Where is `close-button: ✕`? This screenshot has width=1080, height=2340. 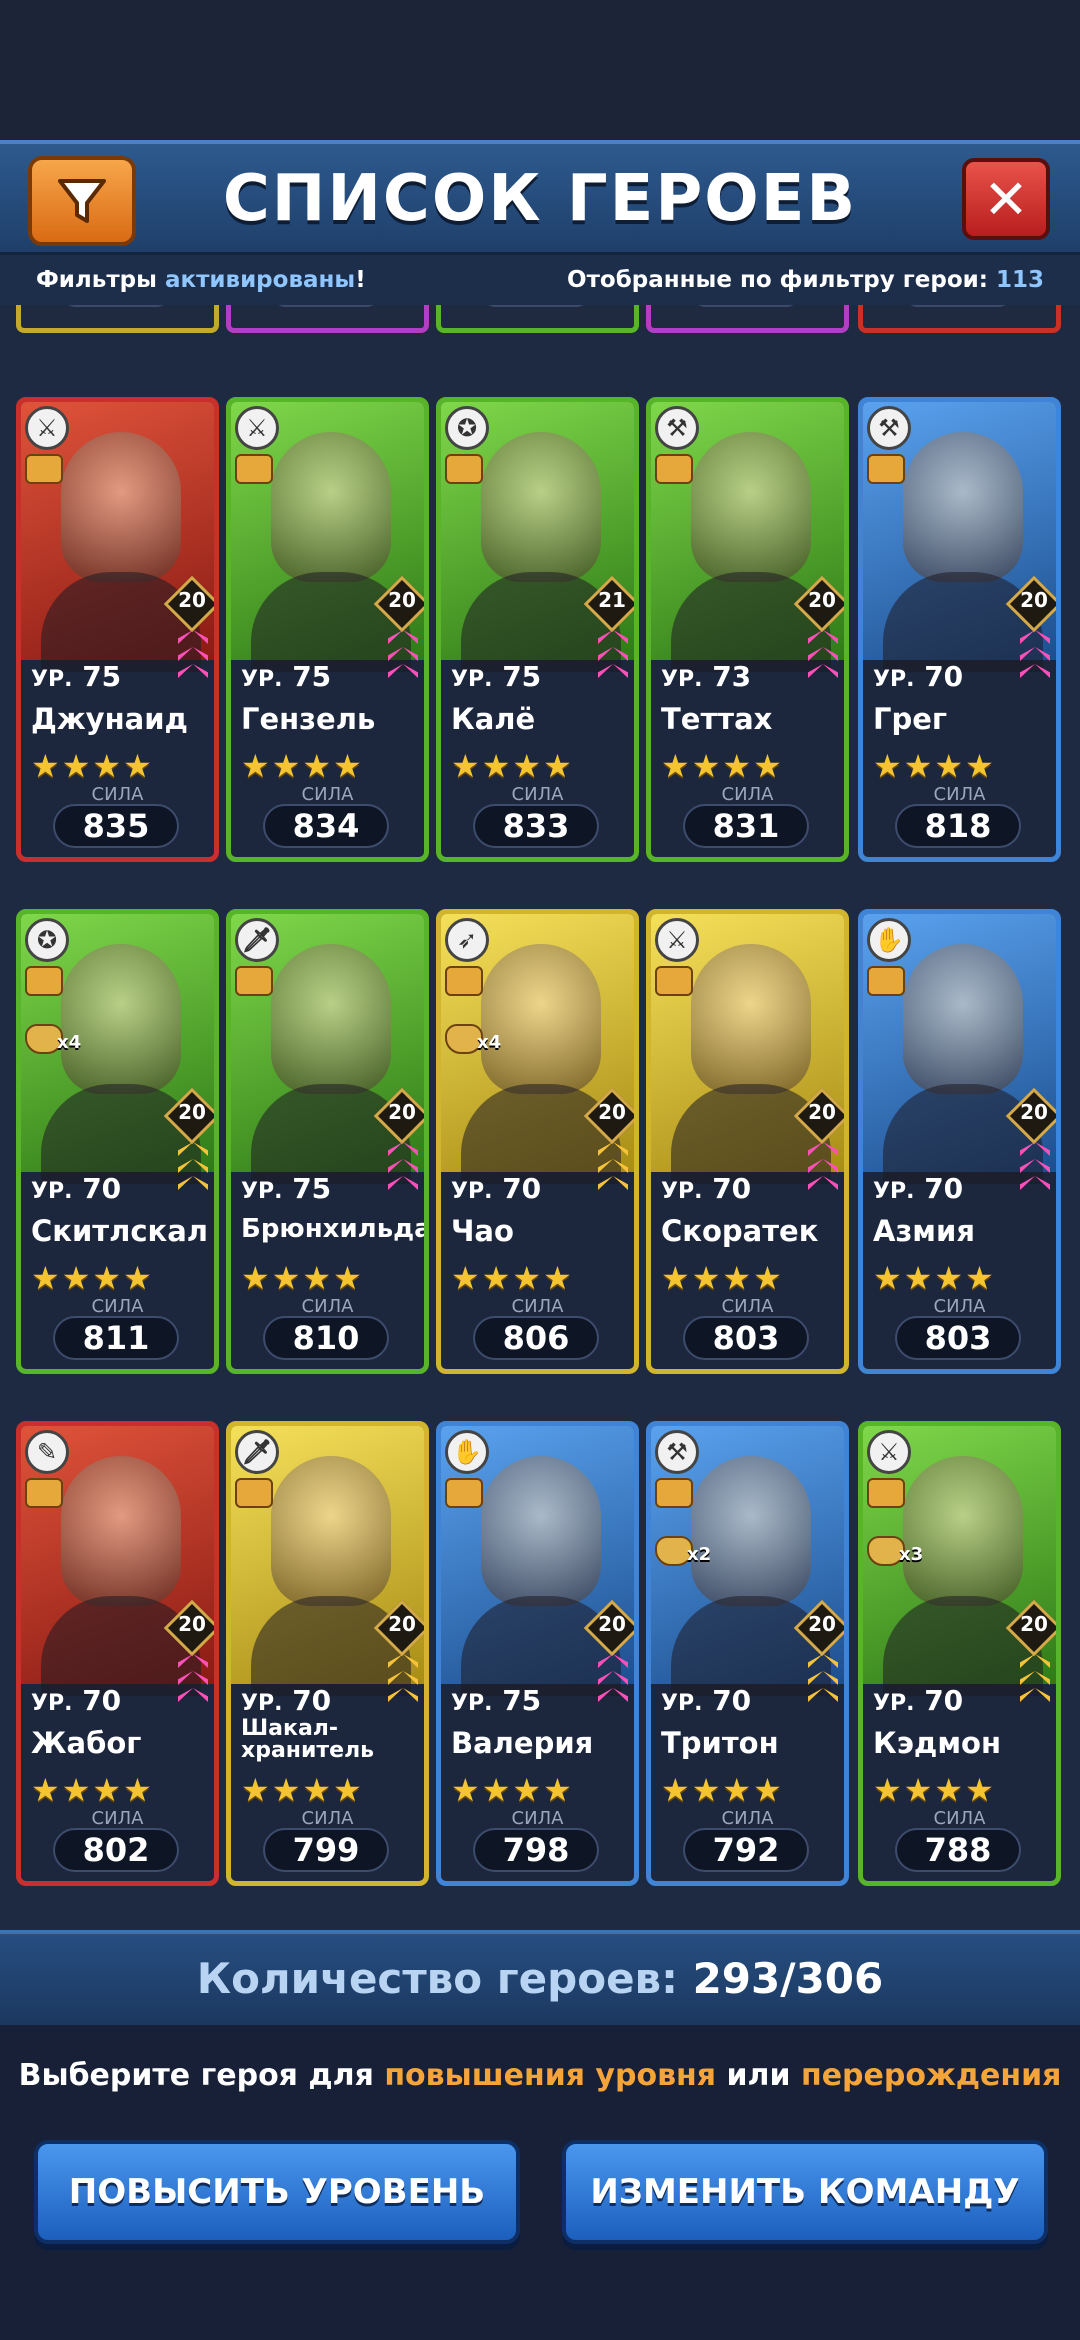 close-button: ✕ is located at coordinates (1006, 199).